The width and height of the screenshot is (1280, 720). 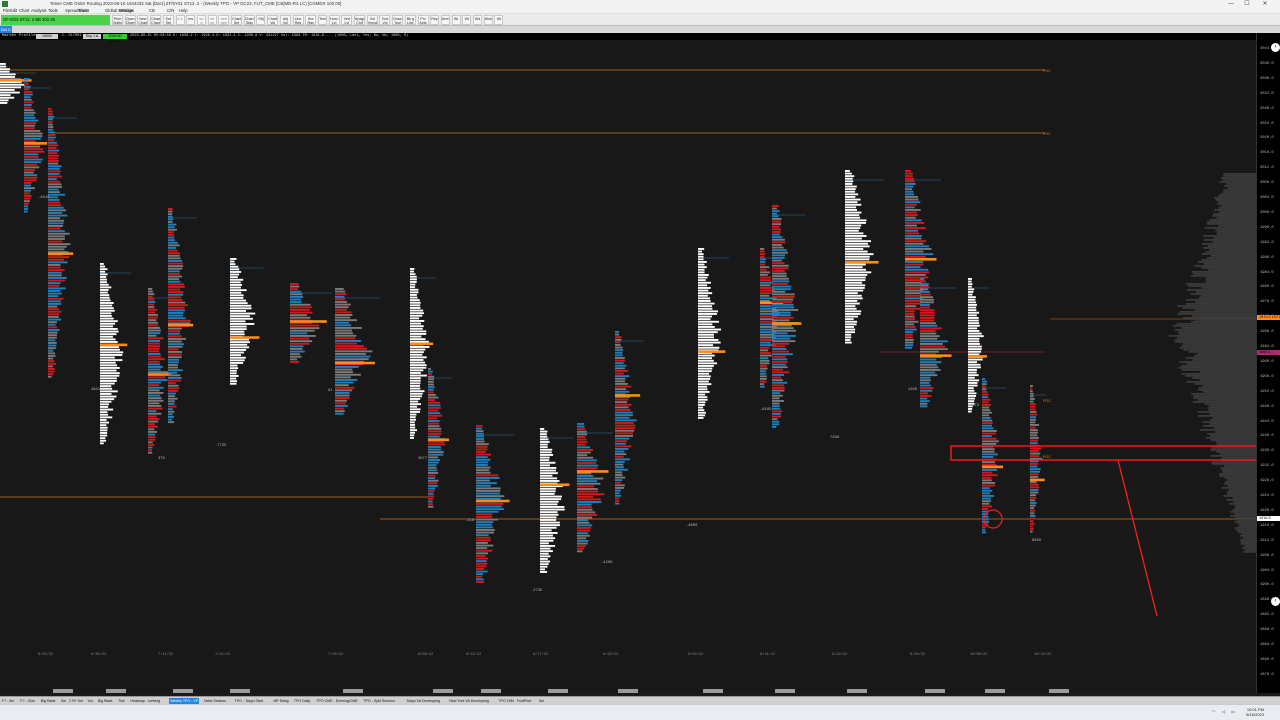 What do you see at coordinates (1223, 711) in the screenshot?
I see `volume-icon: ◁` at bounding box center [1223, 711].